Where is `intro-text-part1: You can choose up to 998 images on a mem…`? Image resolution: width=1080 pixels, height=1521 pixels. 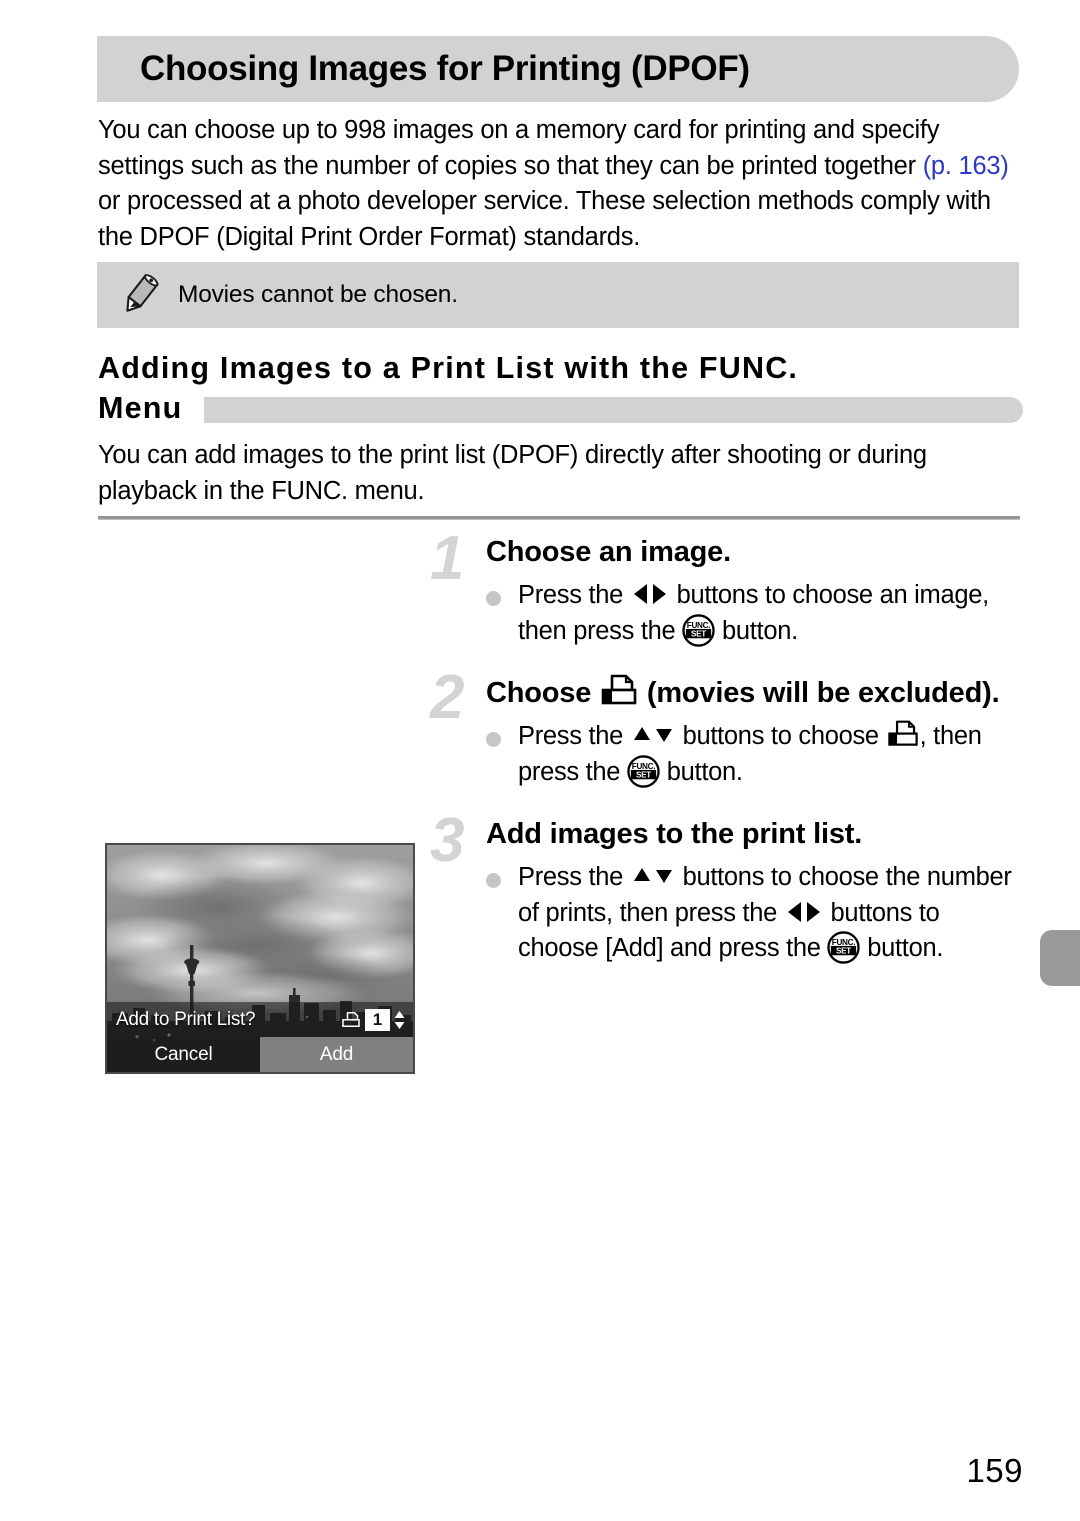 intro-text-part1: You can choose up to 998 images on a mem… is located at coordinates (519, 148).